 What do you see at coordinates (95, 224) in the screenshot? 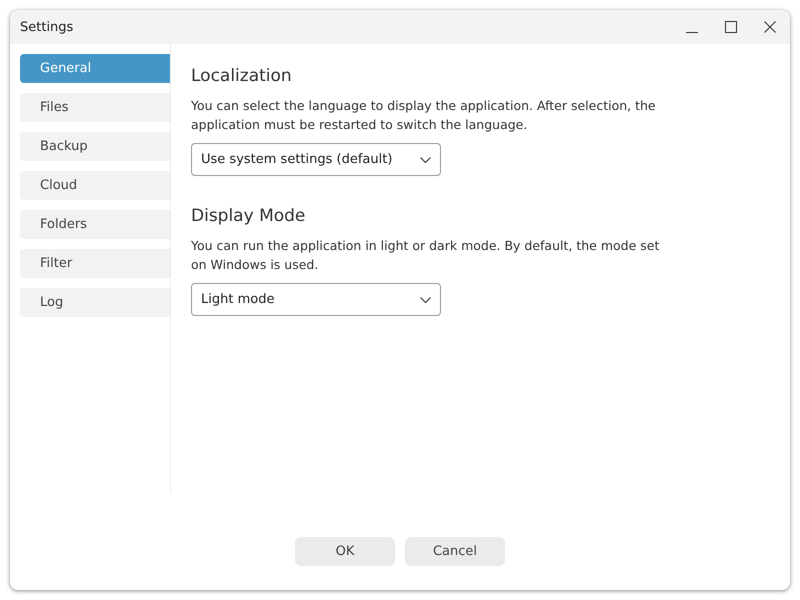
I see `sidebar-item: Folders` at bounding box center [95, 224].